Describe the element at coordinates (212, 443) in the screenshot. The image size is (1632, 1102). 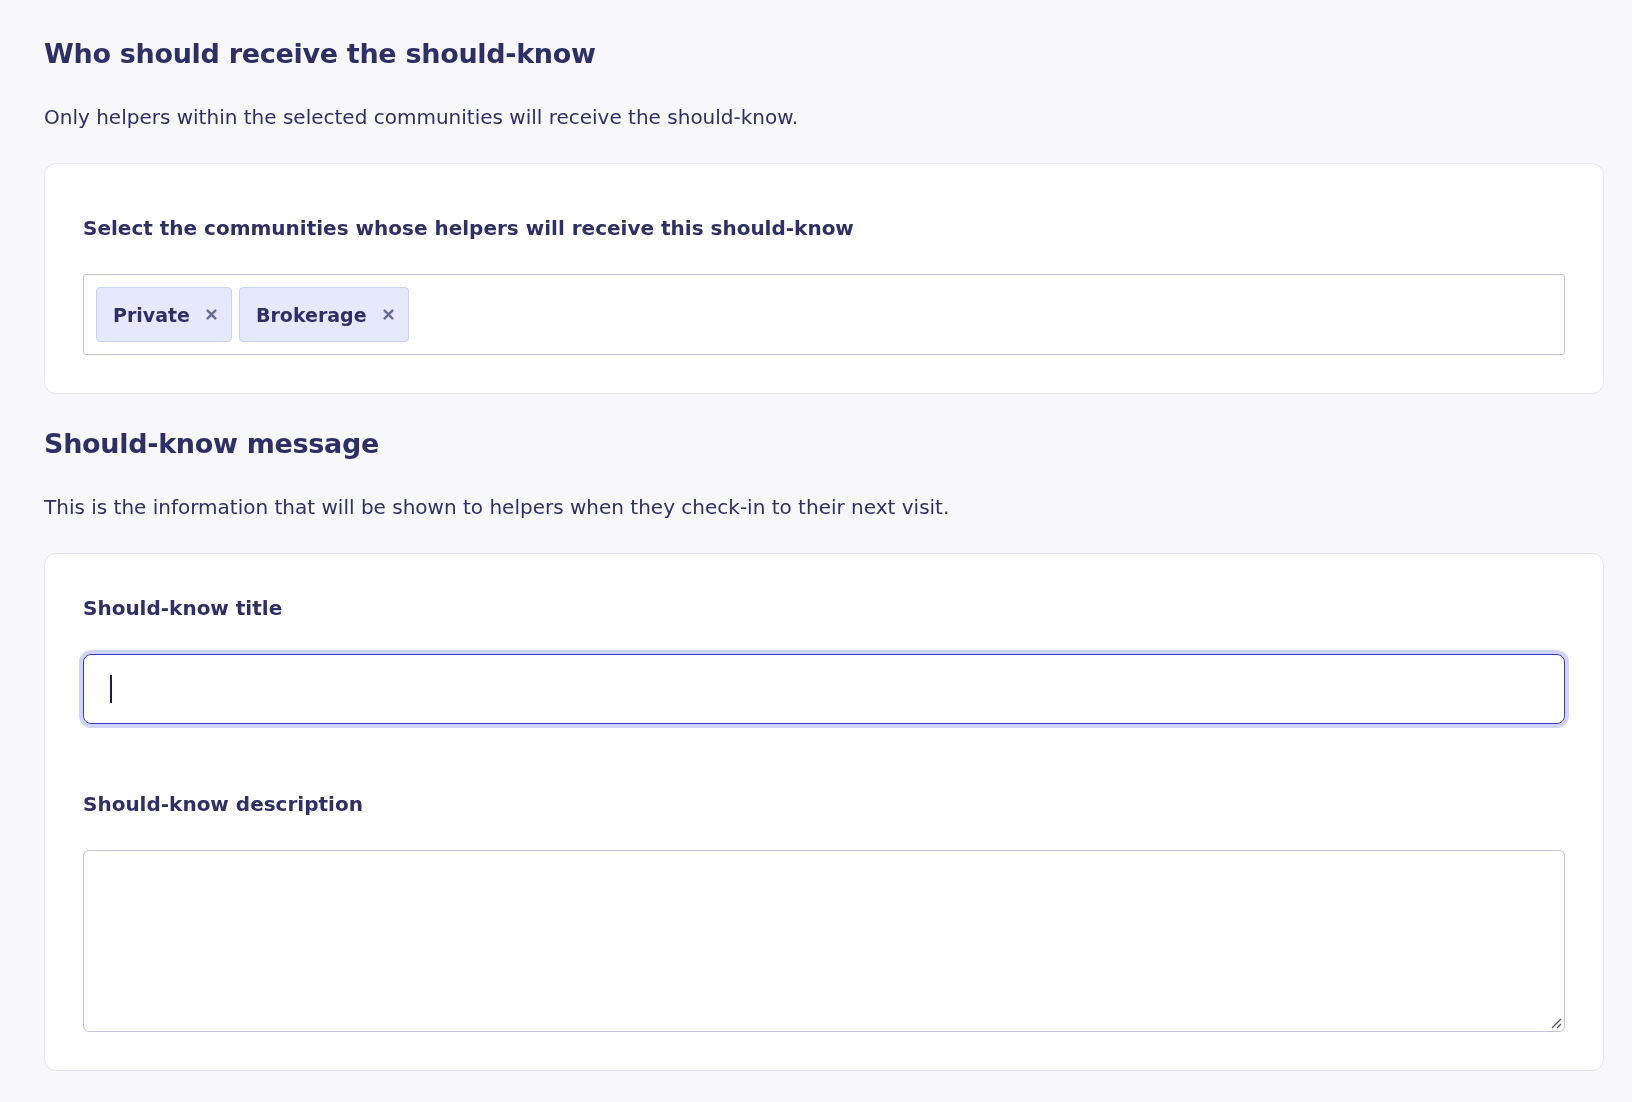
I see `section-heading: Should-know message` at that location.